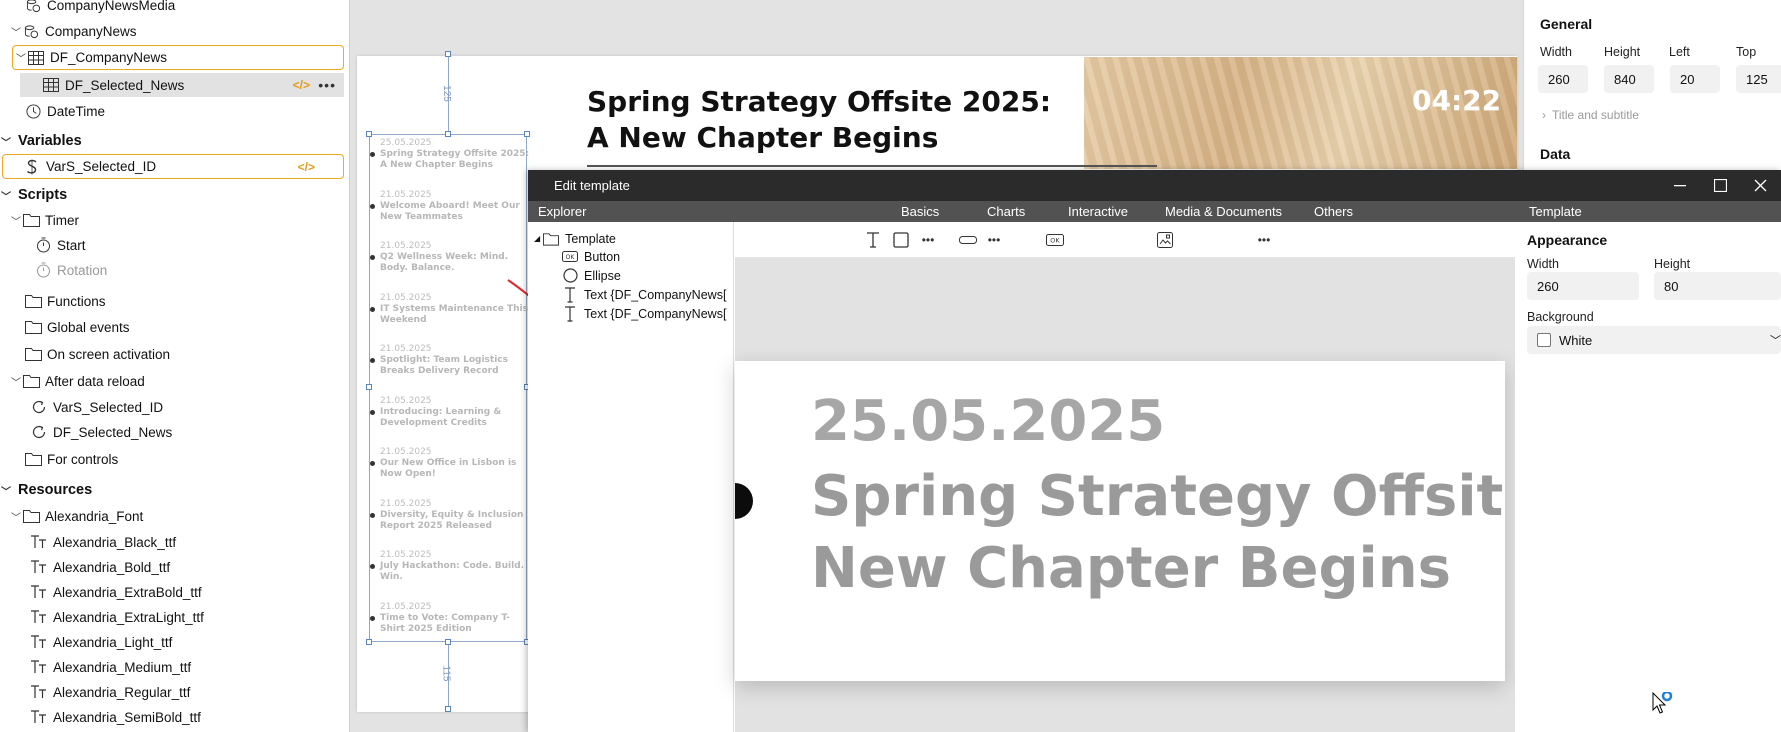  What do you see at coordinates (39, 692) in the screenshot?
I see `font-icon` at bounding box center [39, 692].